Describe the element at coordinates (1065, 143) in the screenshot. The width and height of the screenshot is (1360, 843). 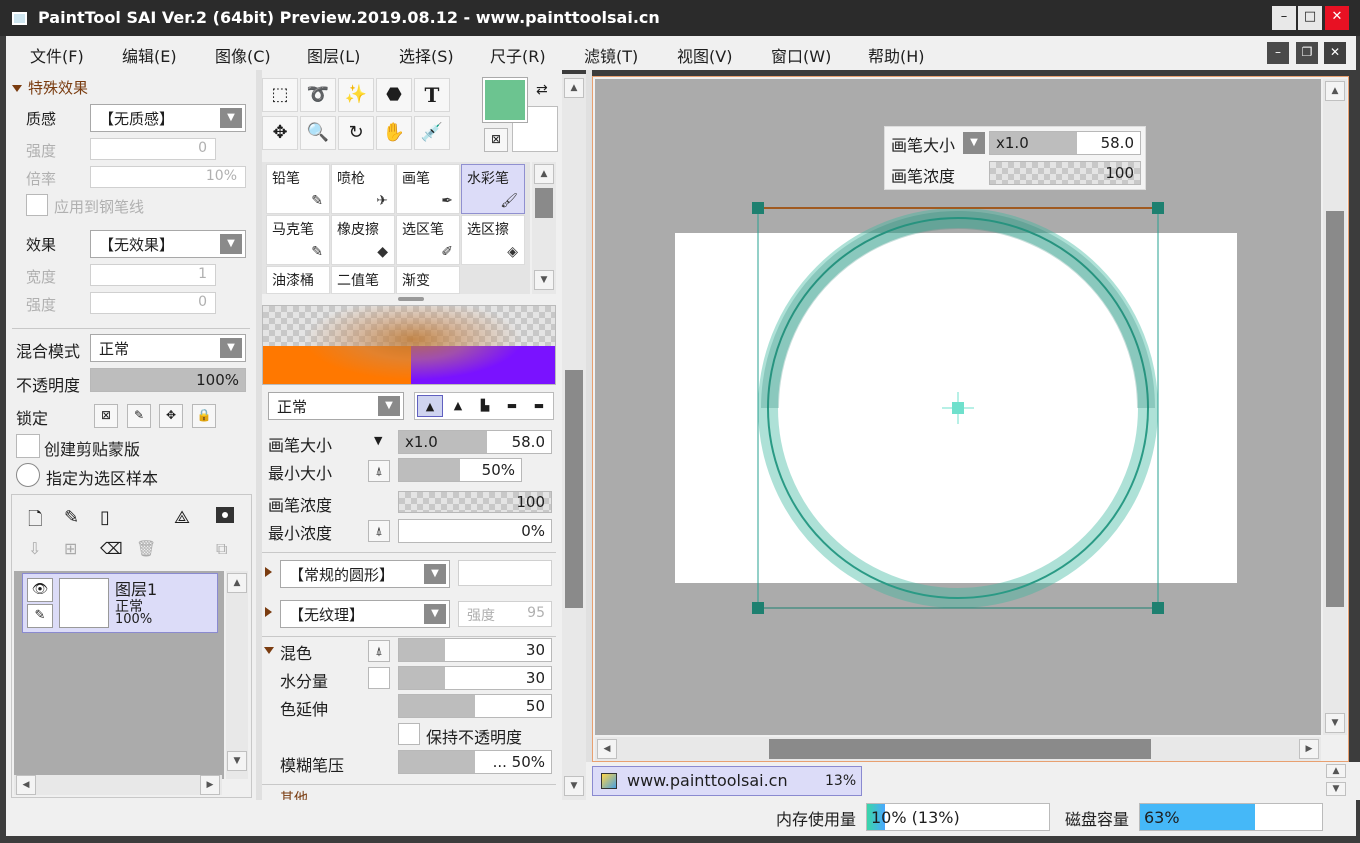
I see `hud-size-slider: x1.0 58.0` at that location.